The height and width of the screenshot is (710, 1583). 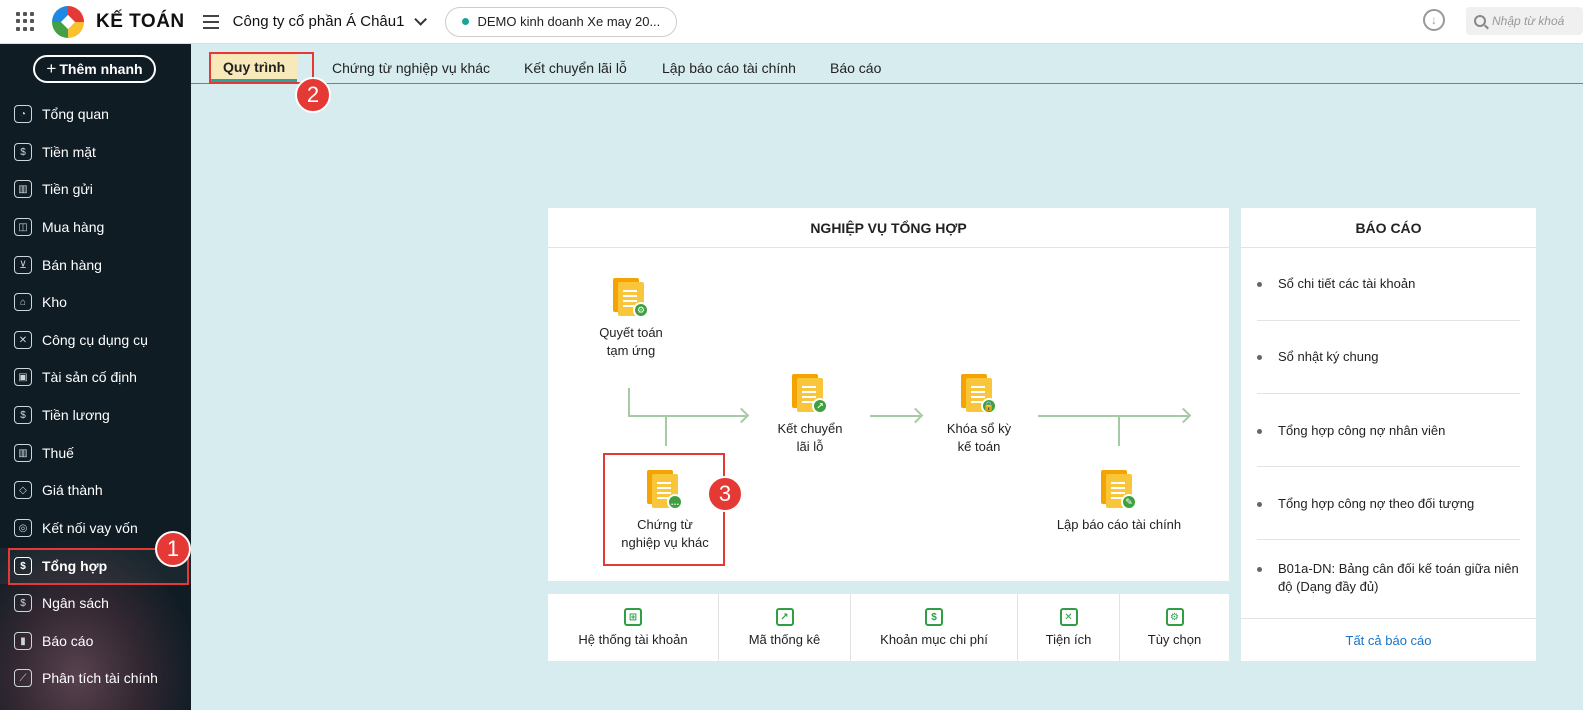 What do you see at coordinates (934, 639) in the screenshot?
I see `tool-label: Khoản mục chi phí` at bounding box center [934, 639].